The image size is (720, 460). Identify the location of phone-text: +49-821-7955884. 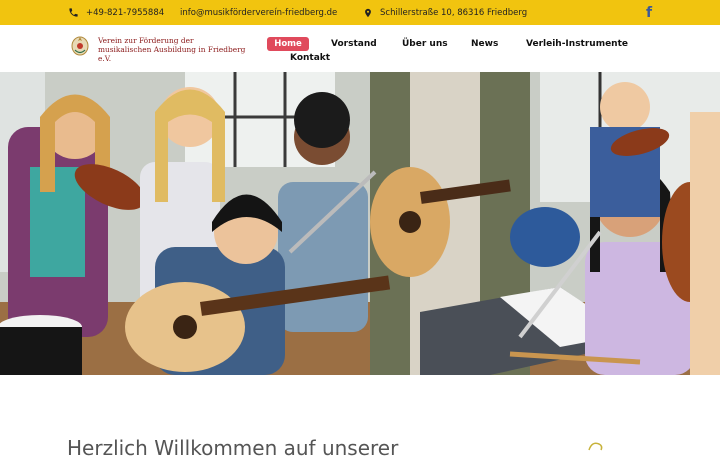
(125, 12).